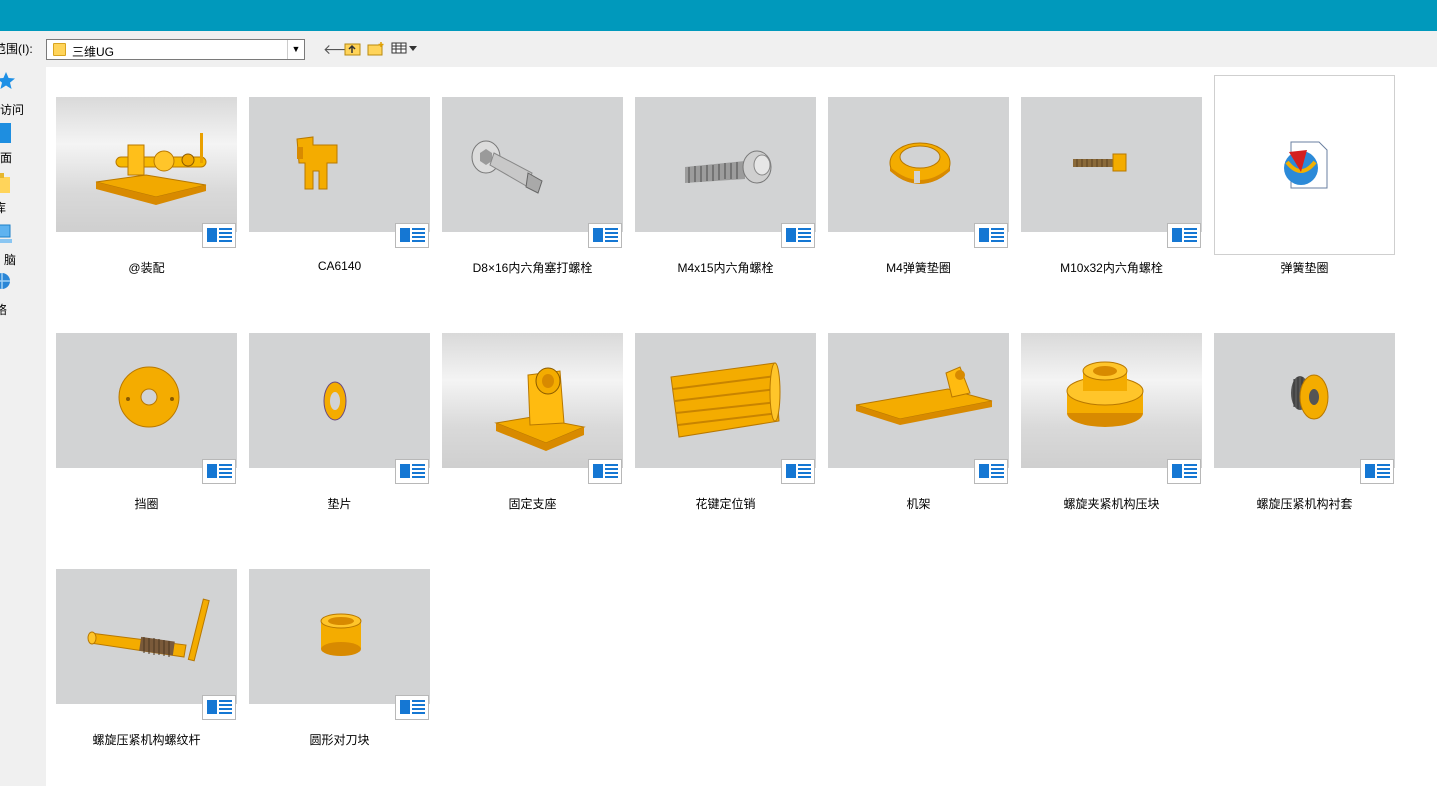 This screenshot has width=1437, height=786. Describe the element at coordinates (725, 504) in the screenshot. I see `file-name: 花键定位销` at that location.